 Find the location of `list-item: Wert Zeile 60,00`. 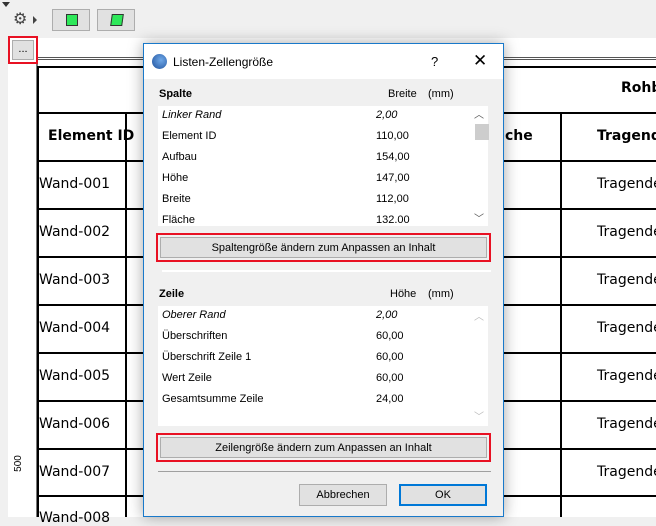

list-item: Wert Zeile 60,00 is located at coordinates (325, 382).